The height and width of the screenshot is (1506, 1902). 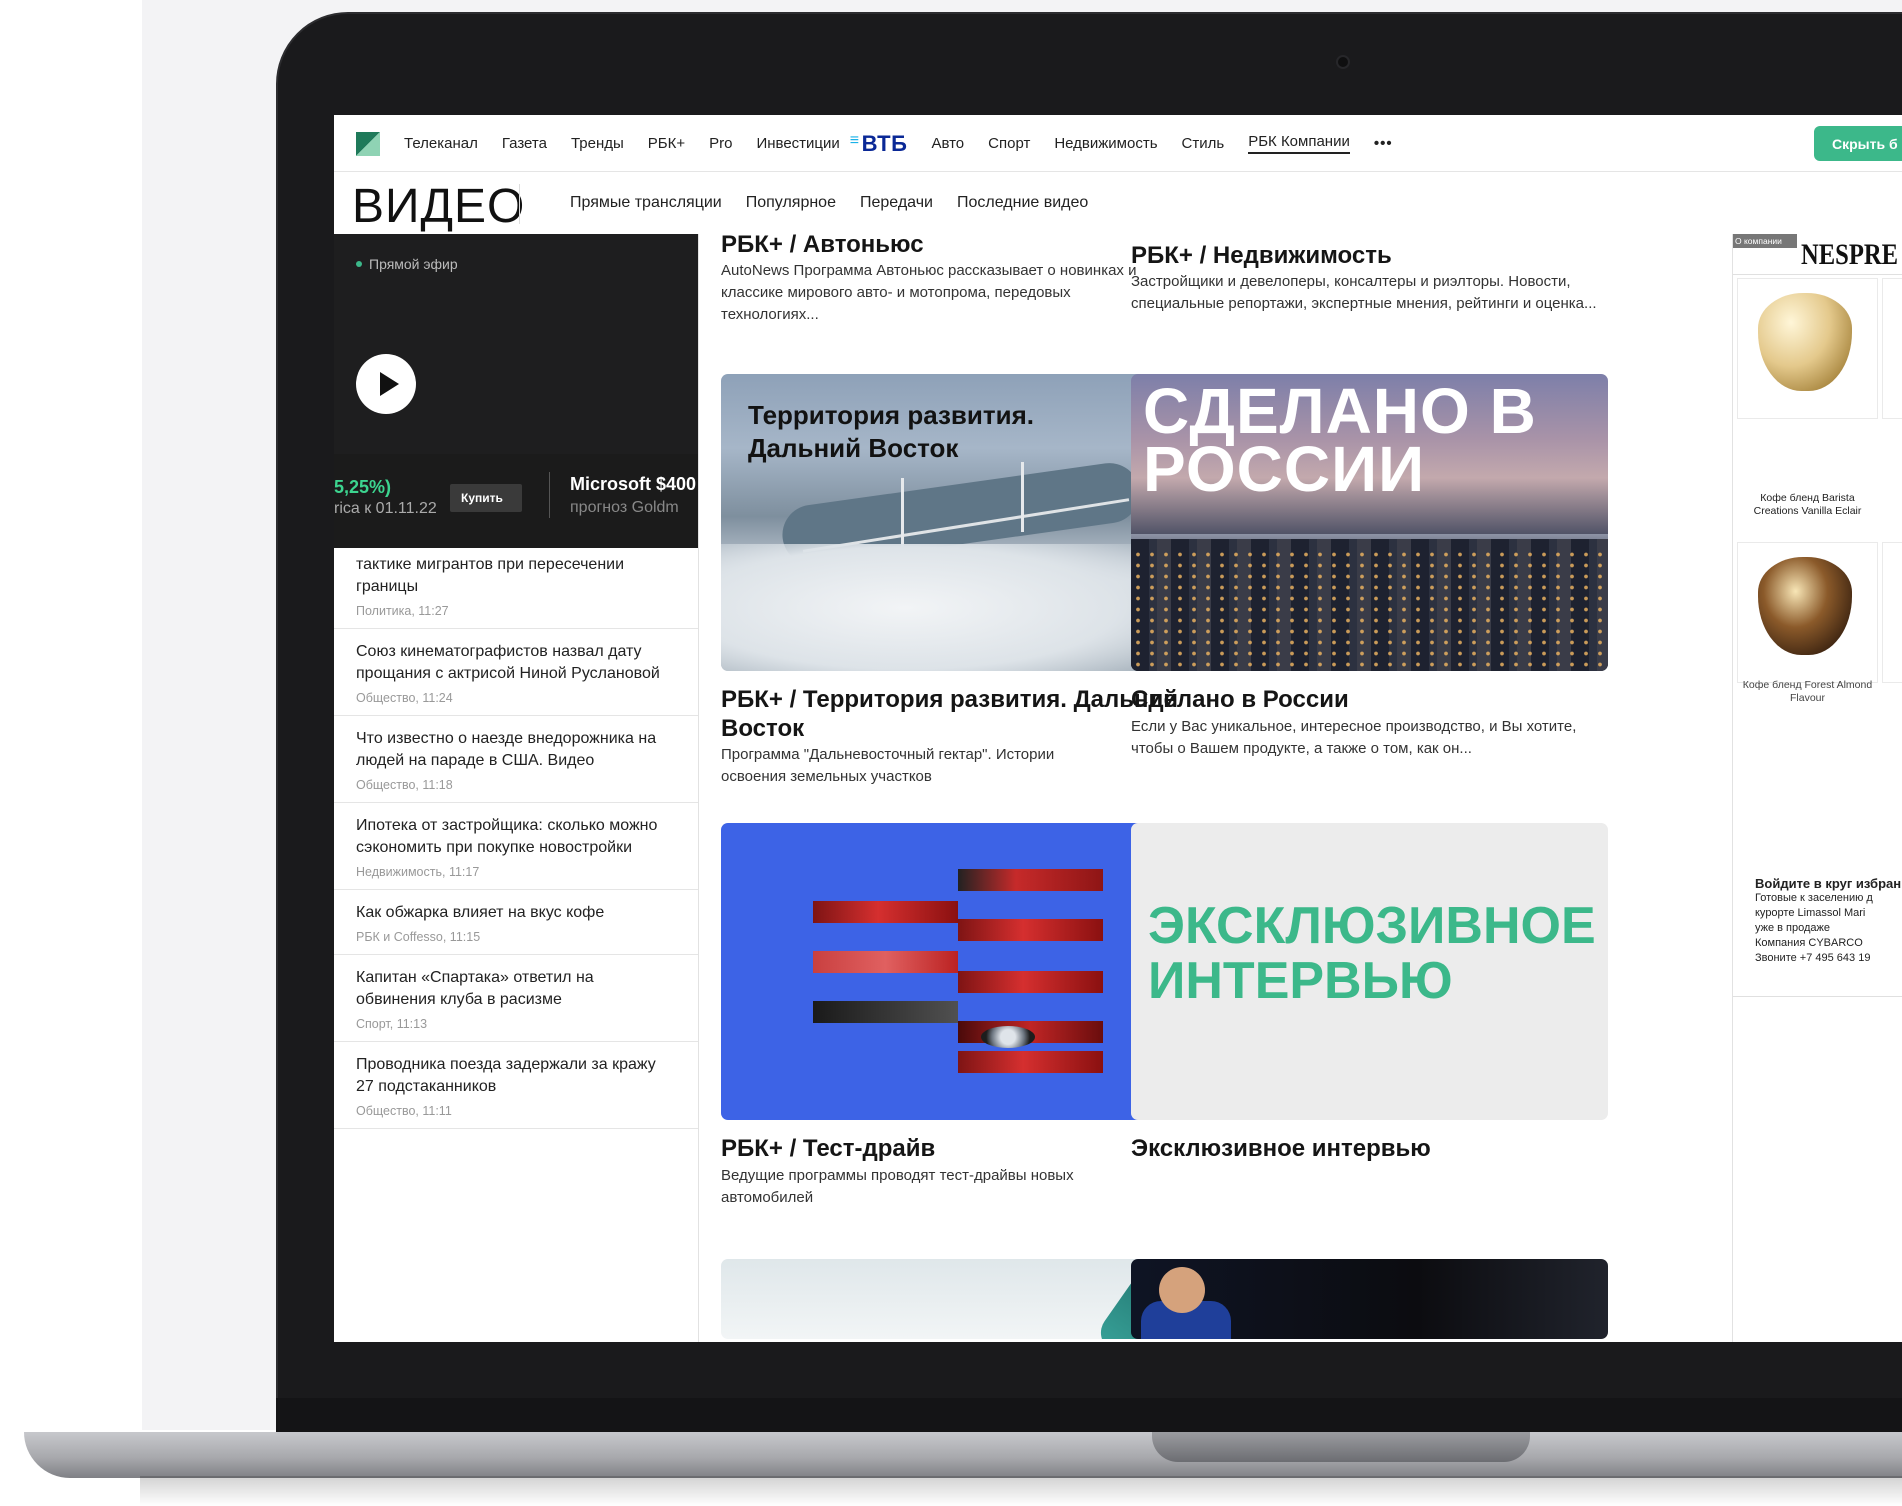 I want to click on card-title-test-drive: РБК+ / Тест-драйв, so click(x=956, y=1148).